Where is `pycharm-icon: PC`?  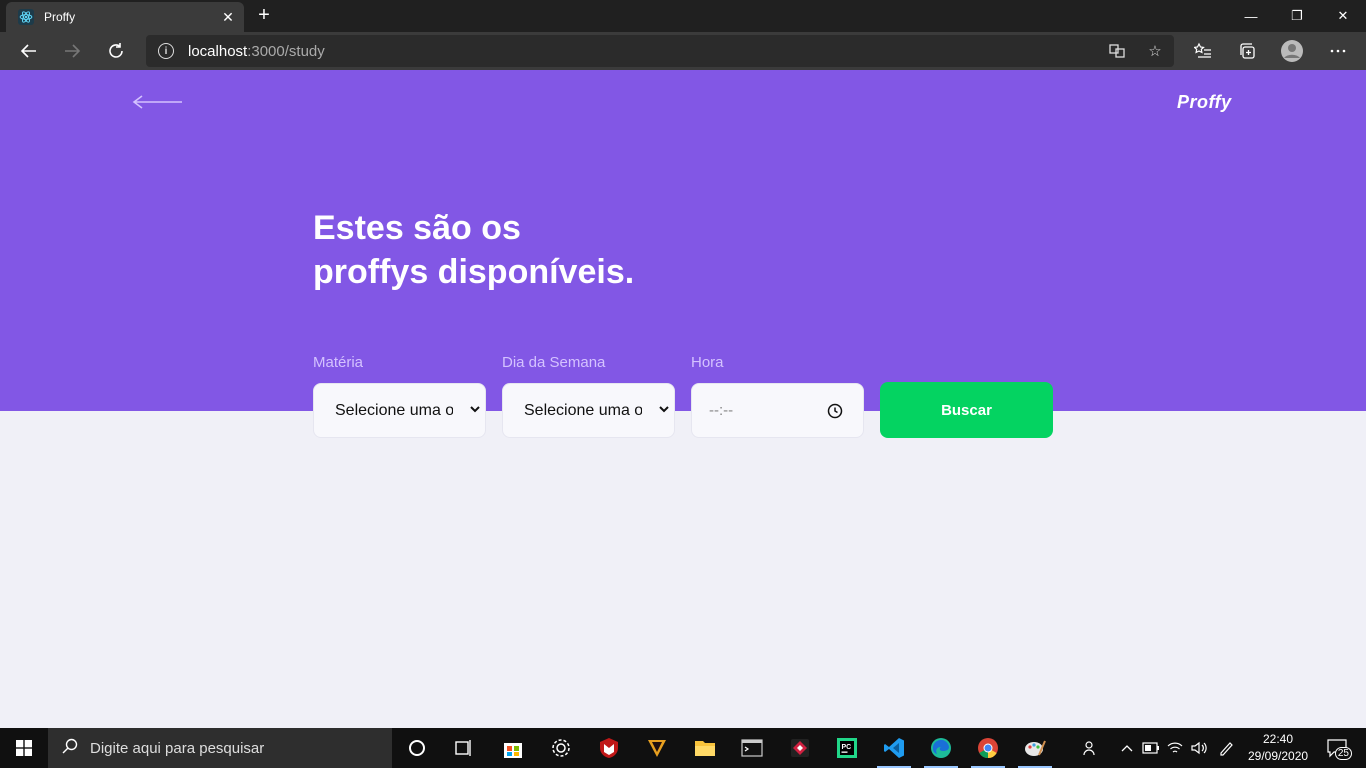
pycharm-icon: PC is located at coordinates (847, 748).